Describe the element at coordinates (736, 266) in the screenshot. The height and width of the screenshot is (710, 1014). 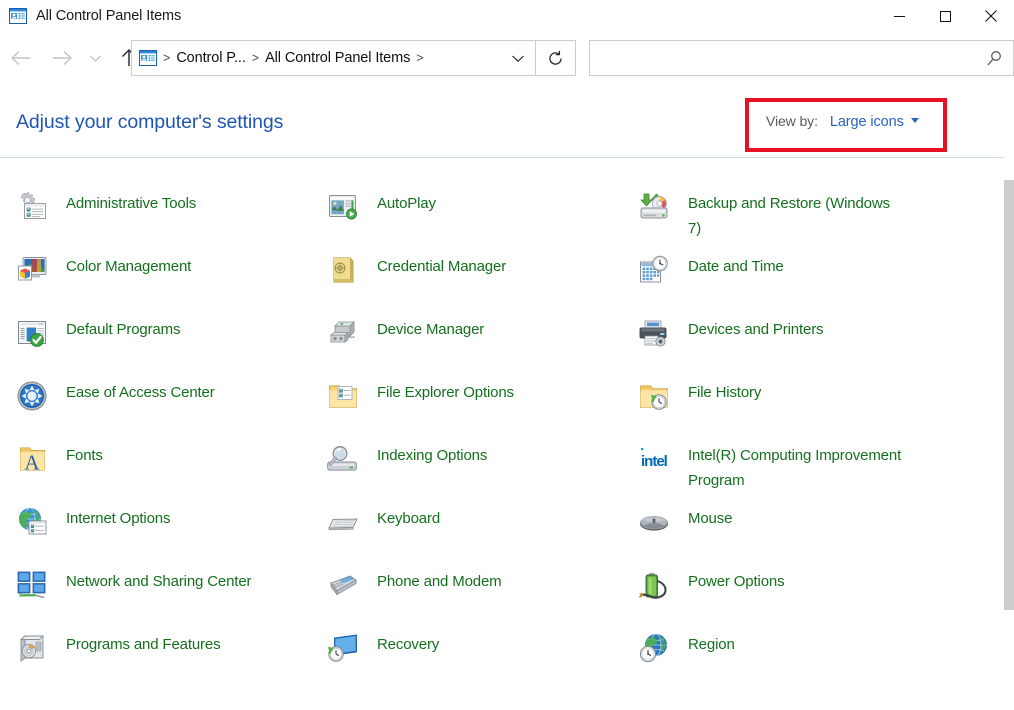
I see `item-label: Date and Time` at that location.